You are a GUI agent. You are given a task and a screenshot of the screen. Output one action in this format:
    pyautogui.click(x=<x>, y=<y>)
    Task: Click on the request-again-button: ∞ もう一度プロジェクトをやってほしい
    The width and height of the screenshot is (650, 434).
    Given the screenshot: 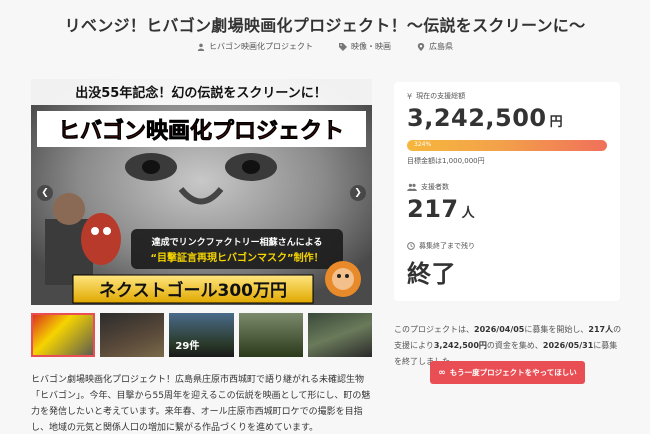 What is the action you would take?
    pyautogui.click(x=507, y=372)
    